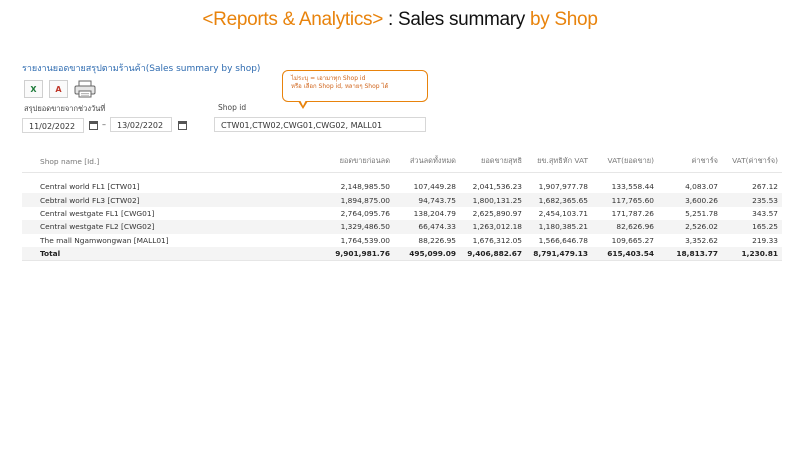  Describe the element at coordinates (701, 240) in the screenshot. I see `charge-cell: 3,352.62` at that location.